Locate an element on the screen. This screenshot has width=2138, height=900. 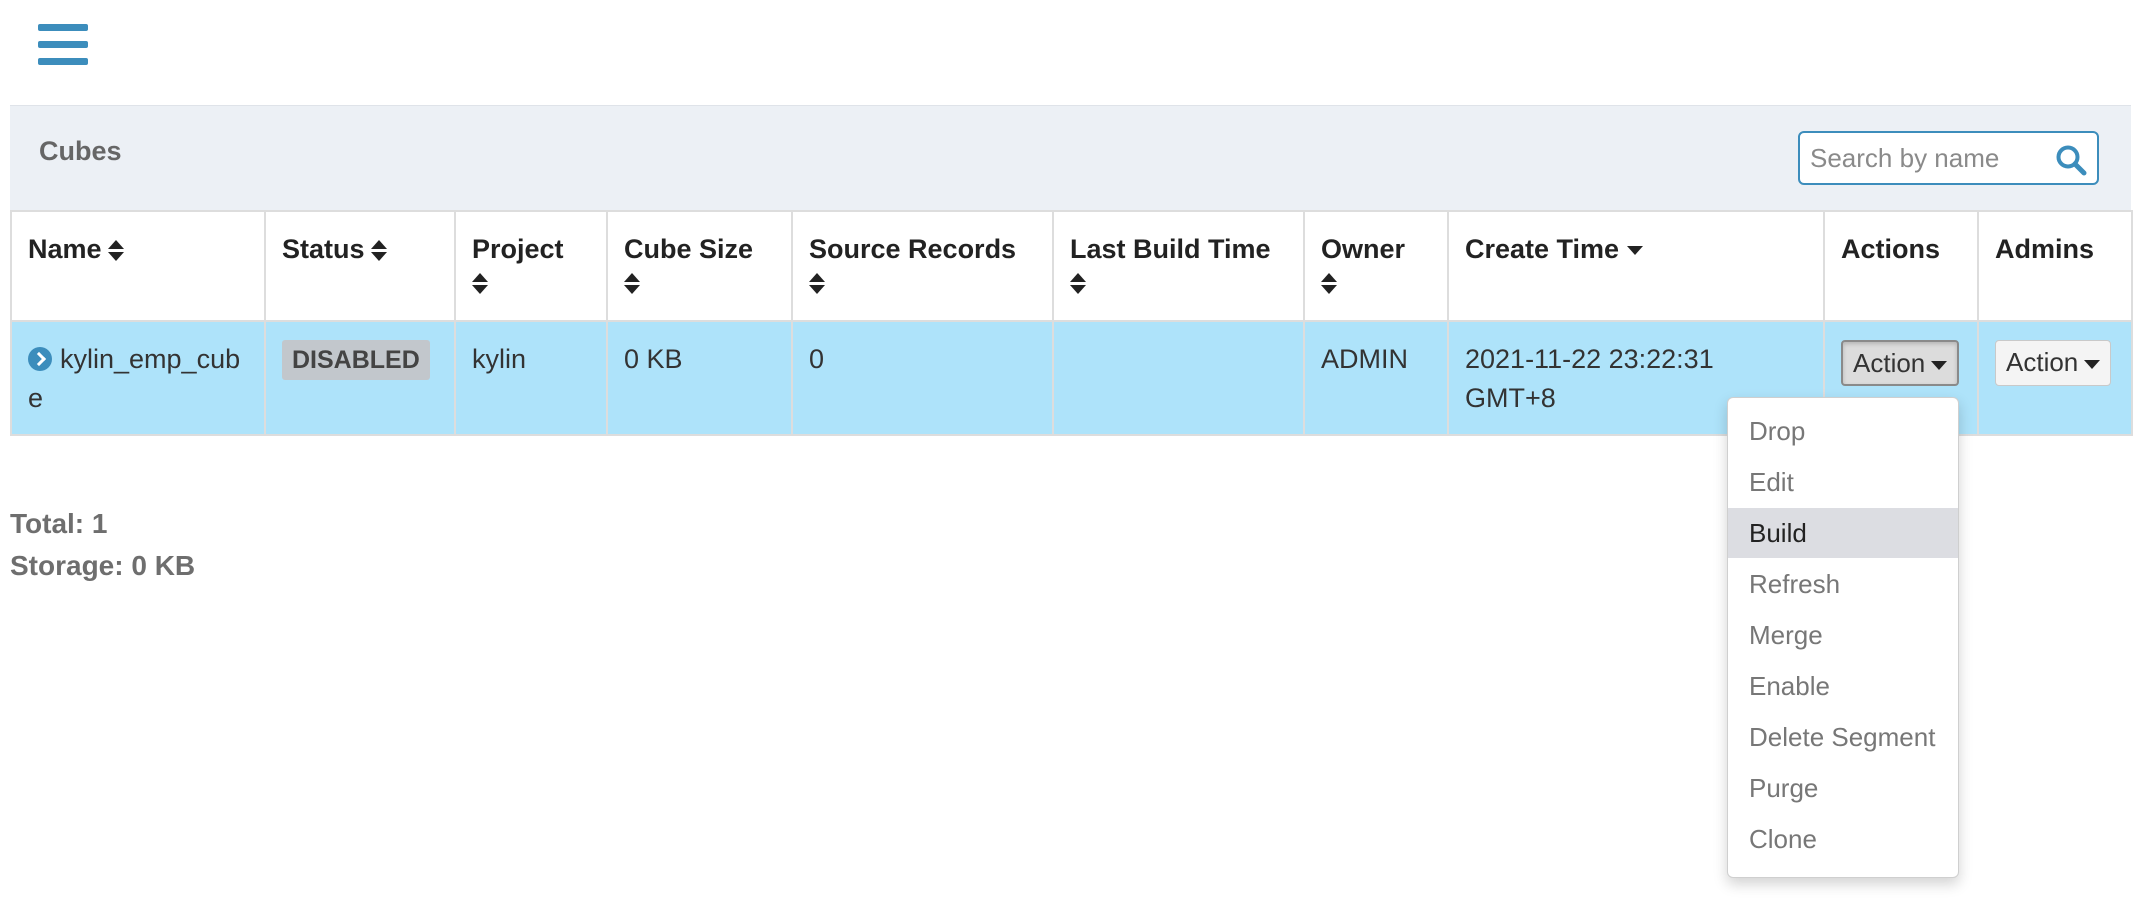
column-header-source-records: Source Records is located at coordinates (922, 266).